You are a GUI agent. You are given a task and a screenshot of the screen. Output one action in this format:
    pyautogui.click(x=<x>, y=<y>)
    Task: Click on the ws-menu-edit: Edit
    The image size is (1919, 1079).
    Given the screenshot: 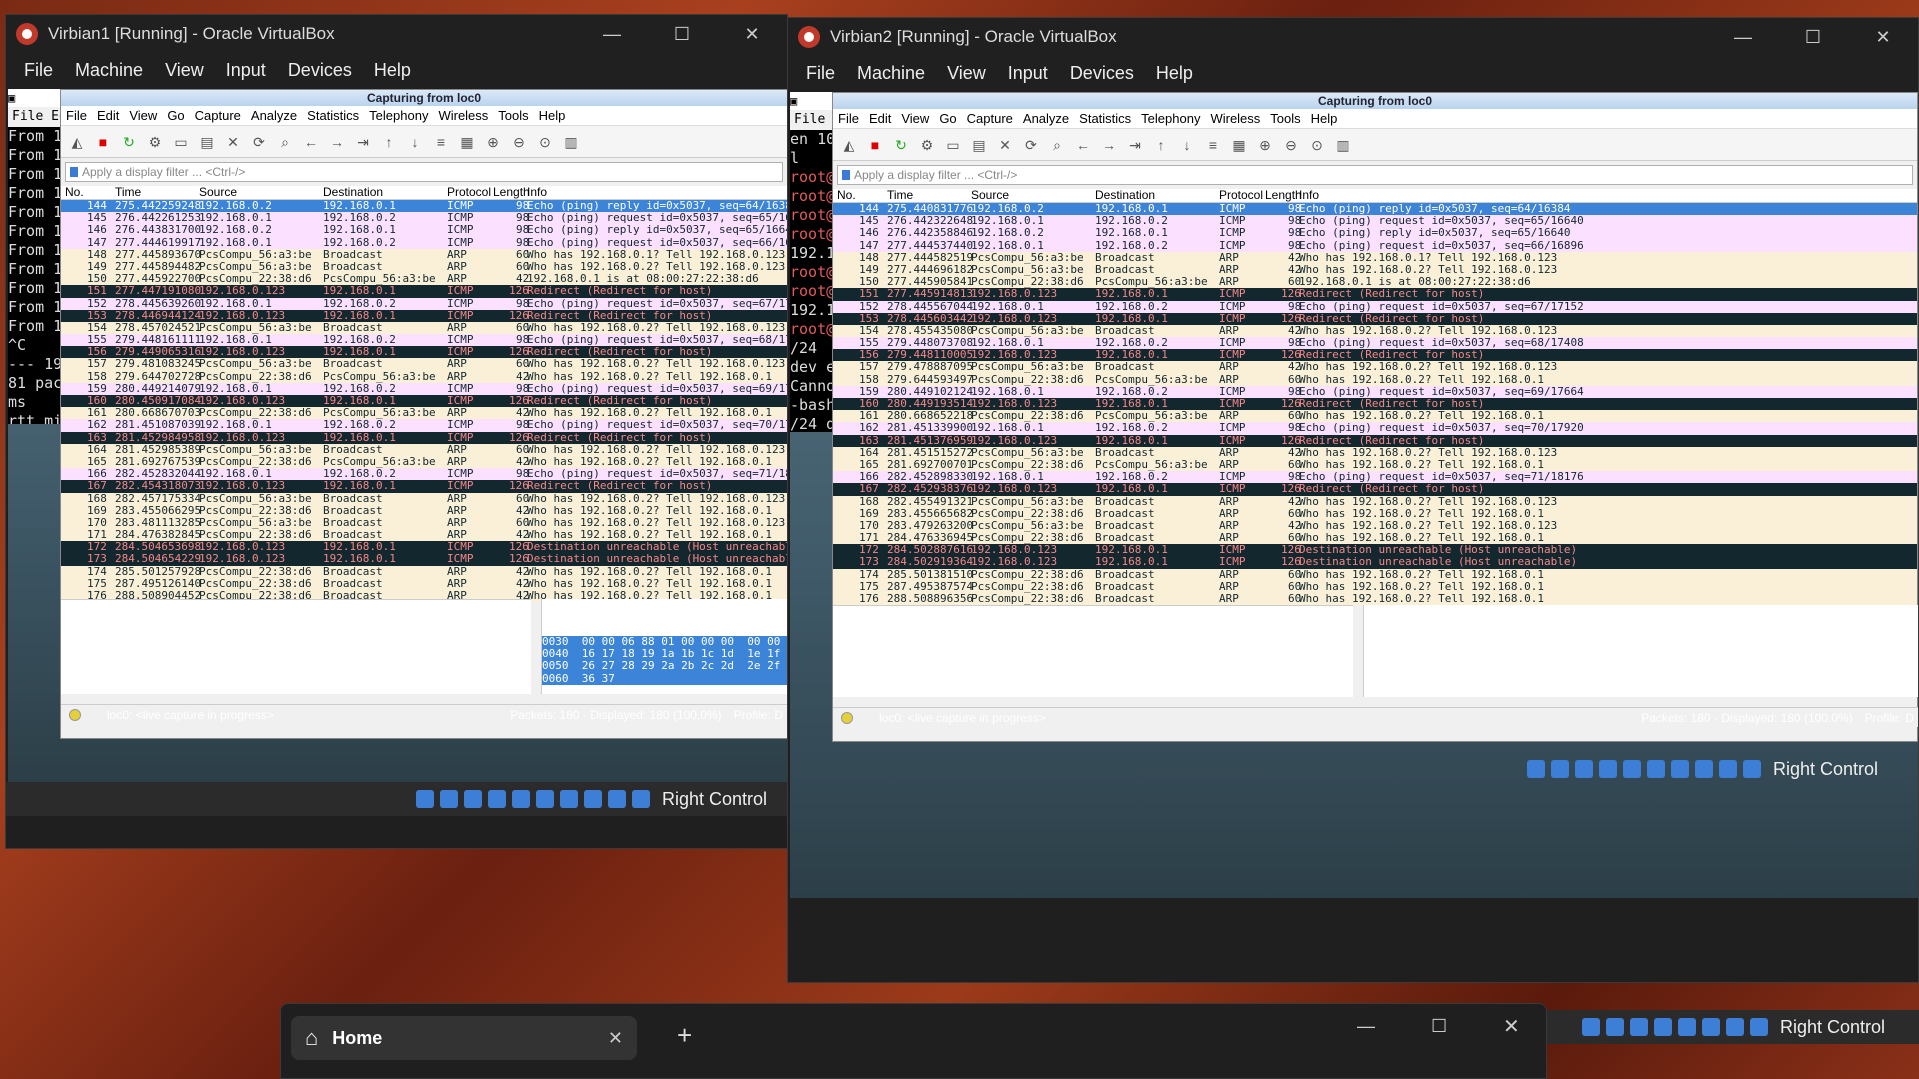 What is the action you would take?
    pyautogui.click(x=880, y=118)
    